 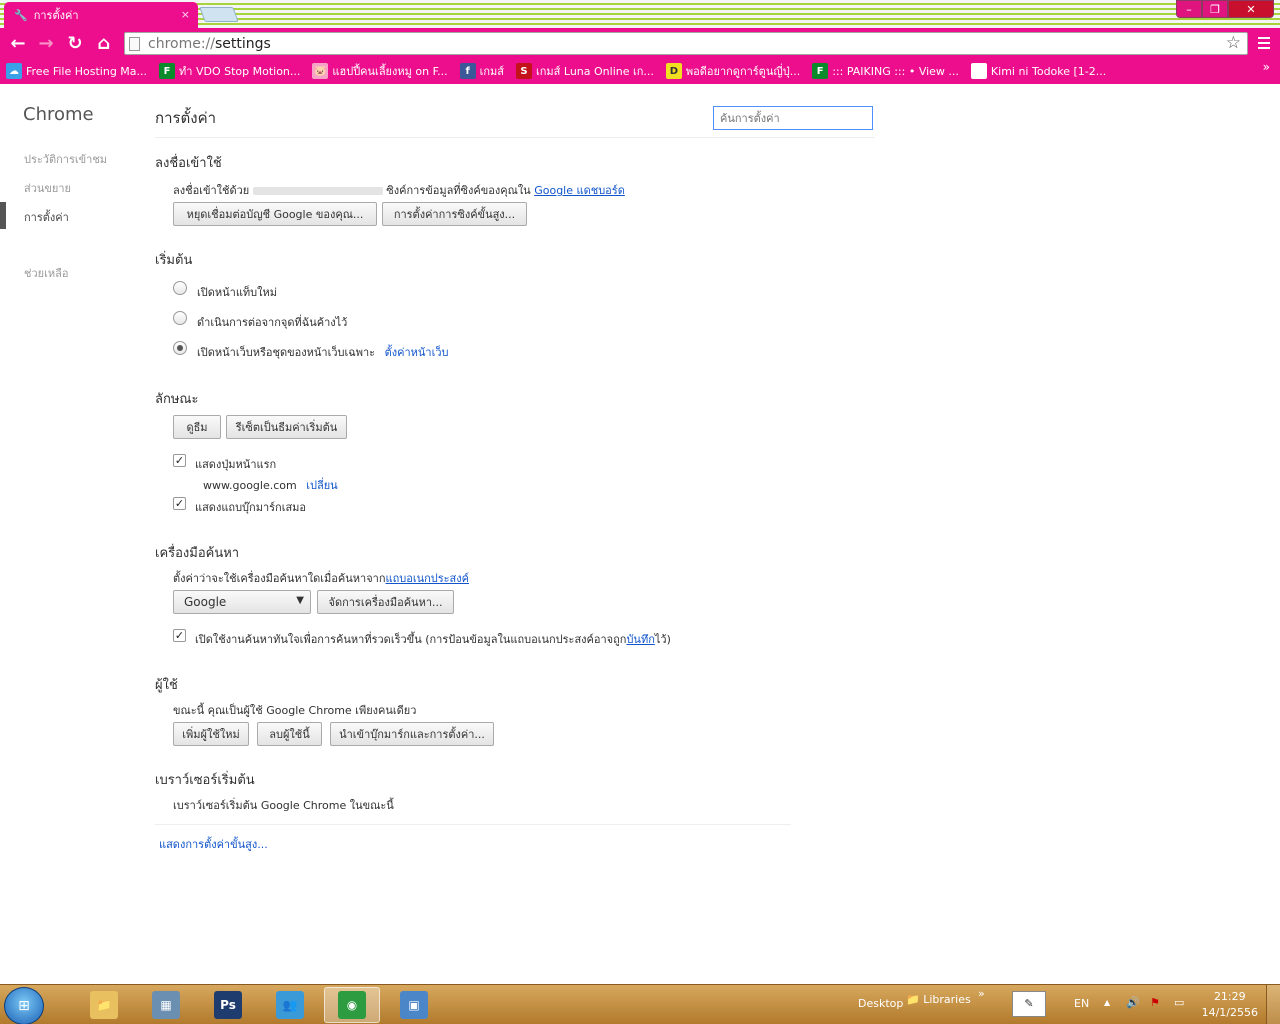 I want to click on change-home-link: เปลี่ยน, so click(x=321, y=485).